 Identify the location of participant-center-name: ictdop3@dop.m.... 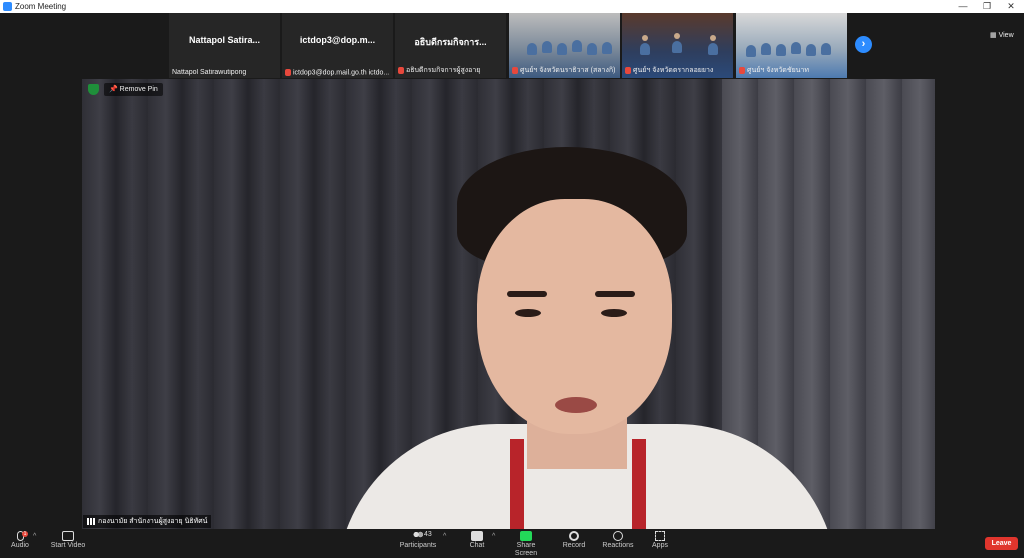
(337, 40).